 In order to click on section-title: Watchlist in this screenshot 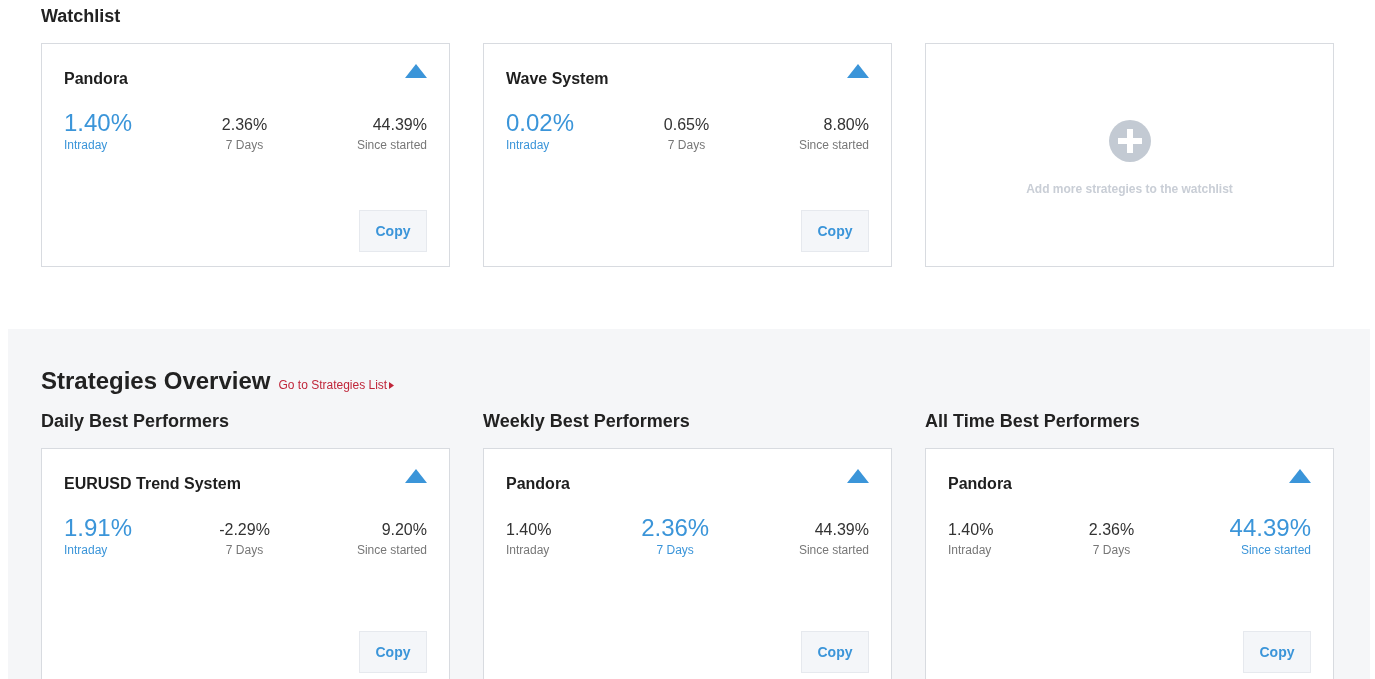, I will do `click(81, 16)`.